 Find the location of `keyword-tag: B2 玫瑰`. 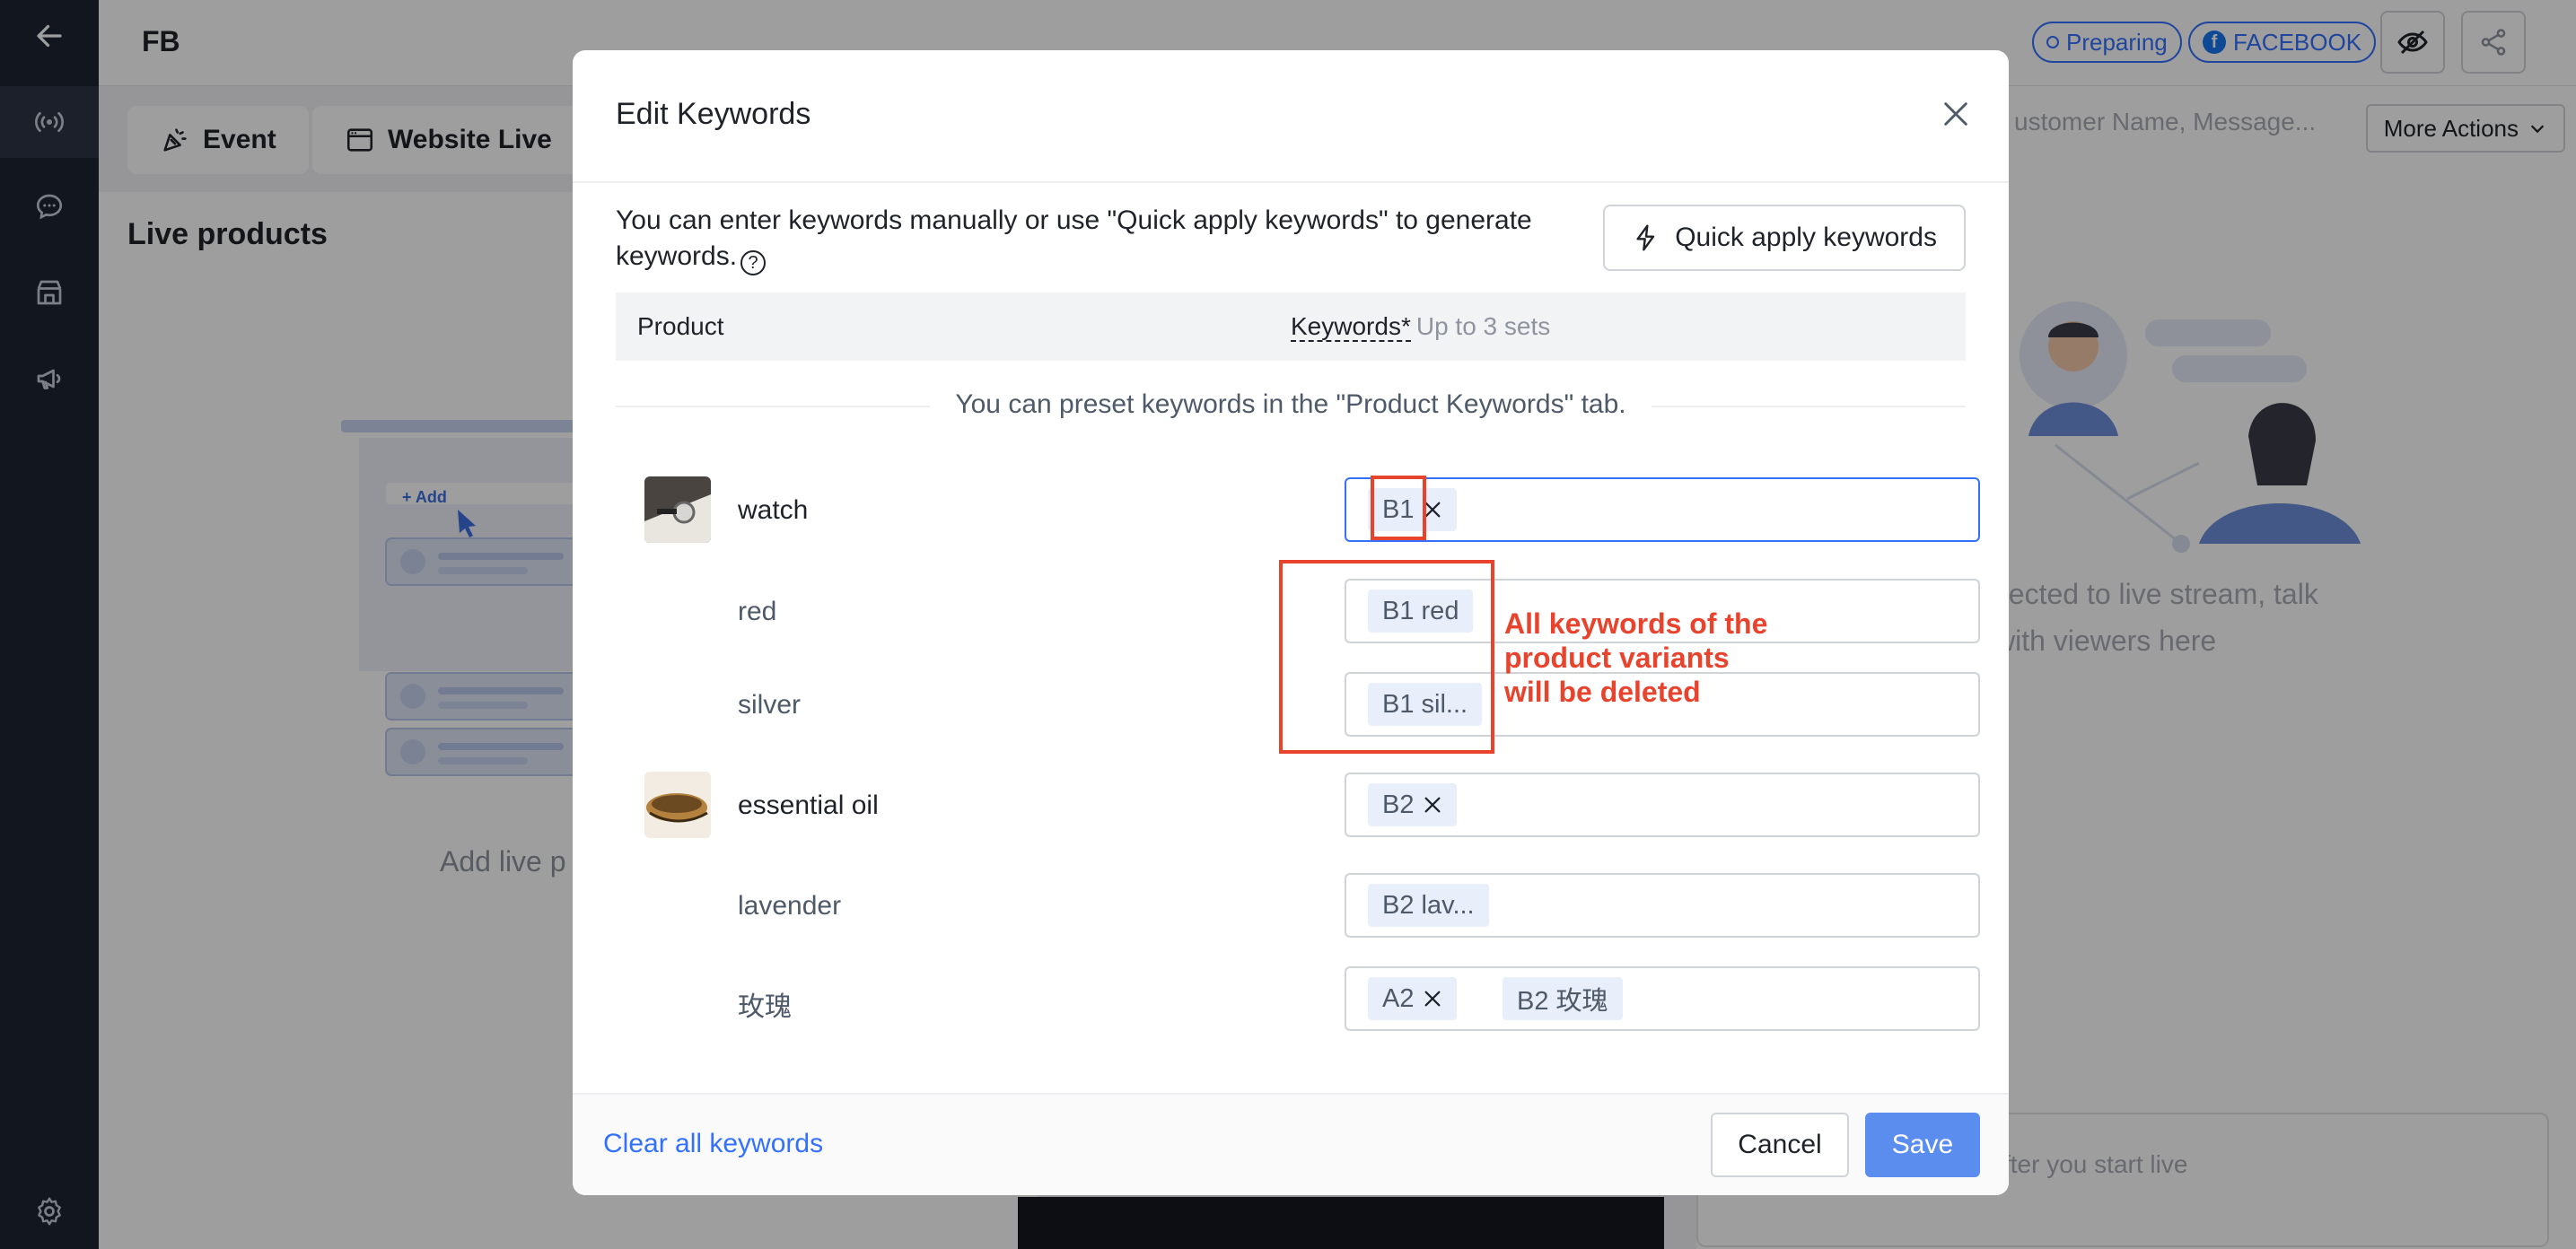

keyword-tag: B2 玫瑰 is located at coordinates (1563, 998).